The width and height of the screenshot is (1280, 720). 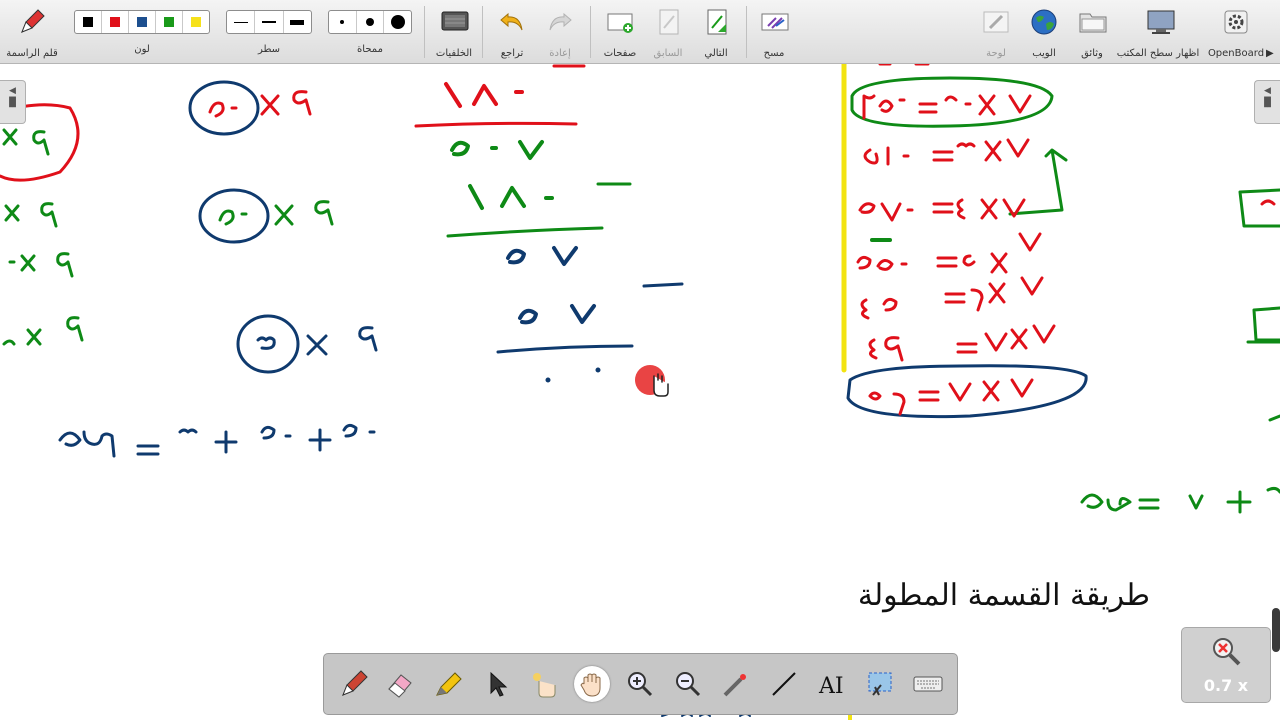 What do you see at coordinates (1093, 23) in the screenshot?
I see `folder-icon` at bounding box center [1093, 23].